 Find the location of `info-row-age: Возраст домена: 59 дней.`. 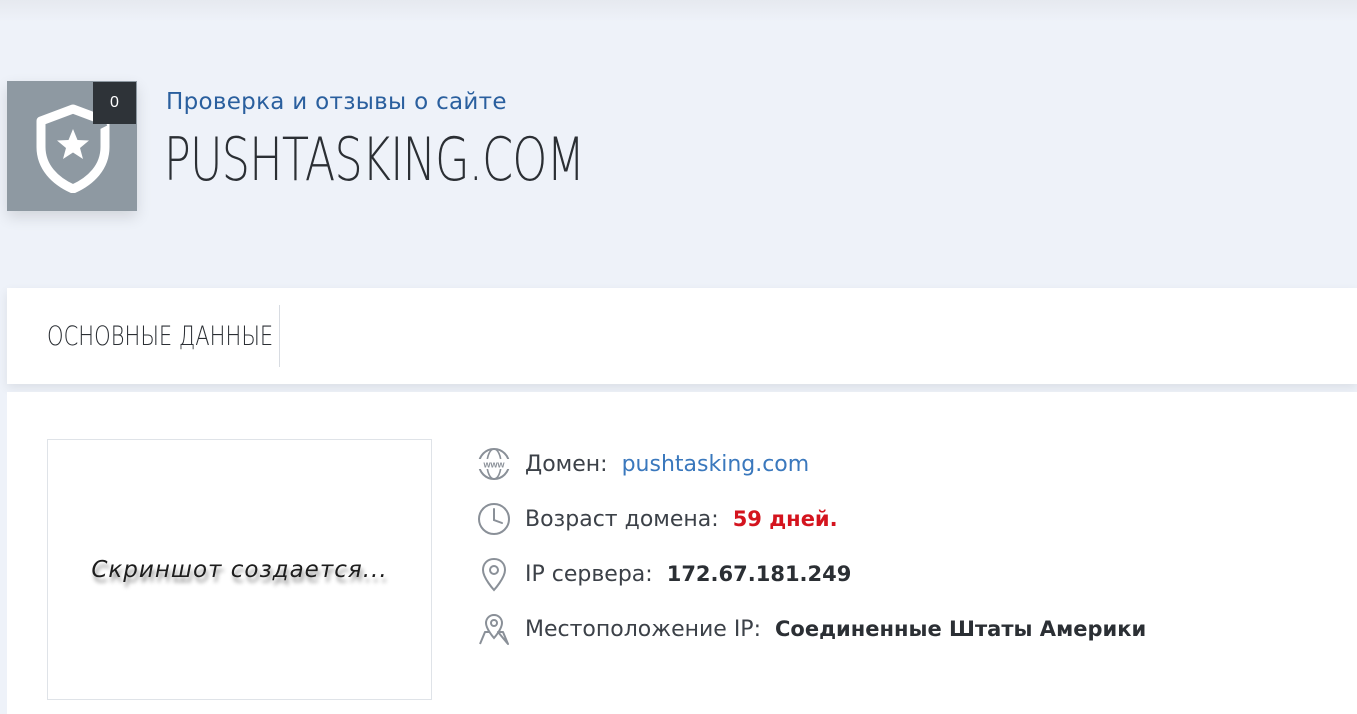

info-row-age: Возраст домена: 59 дней. is located at coordinates (657, 519).